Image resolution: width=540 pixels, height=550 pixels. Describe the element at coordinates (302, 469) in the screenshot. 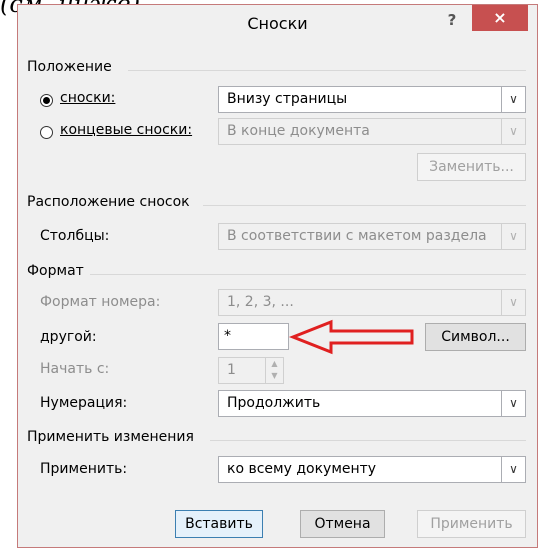

I see `apply-to-value: ко всему документу` at that location.